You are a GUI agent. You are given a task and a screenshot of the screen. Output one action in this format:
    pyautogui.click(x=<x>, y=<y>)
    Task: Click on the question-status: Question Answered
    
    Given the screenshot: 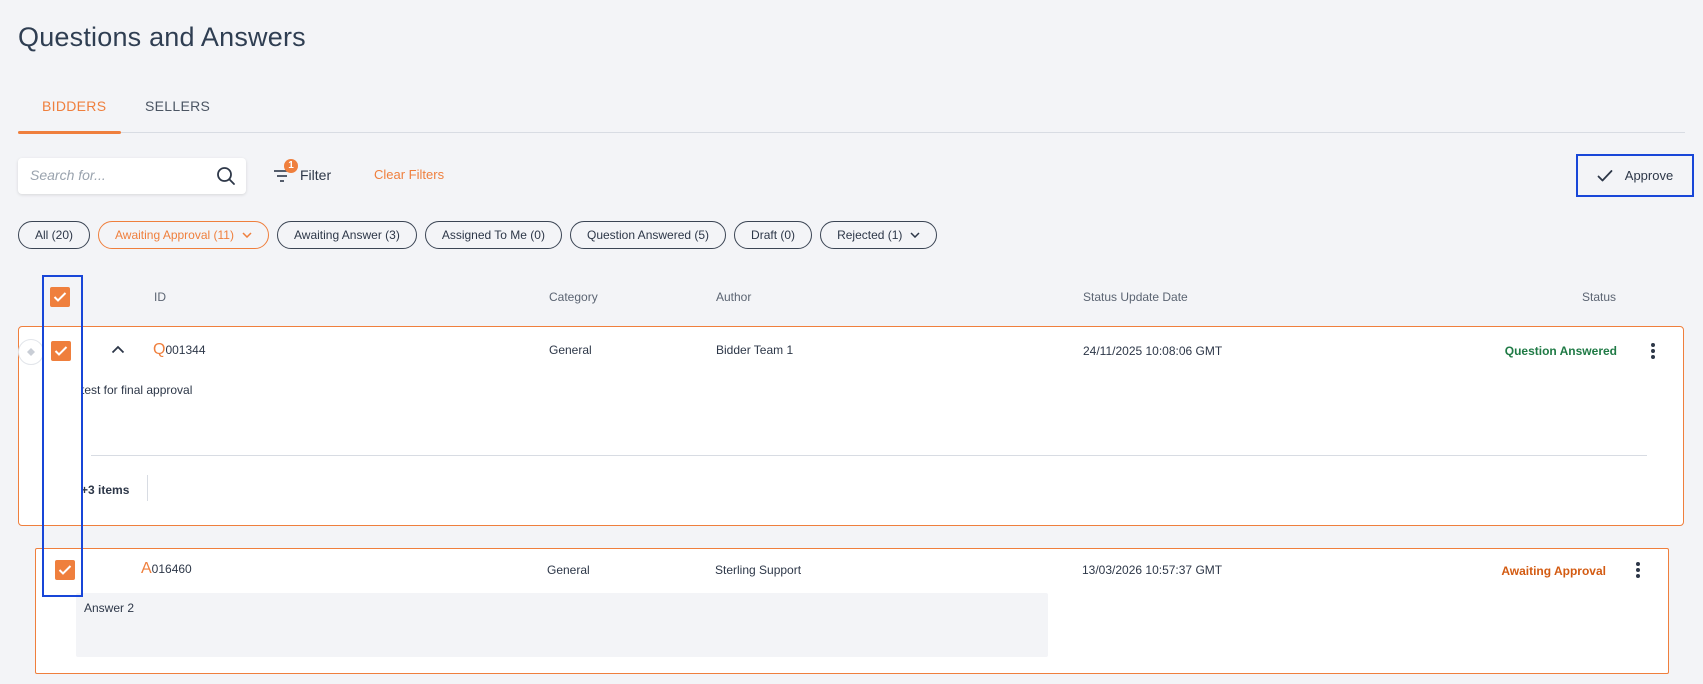 What is the action you would take?
    pyautogui.click(x=1560, y=351)
    